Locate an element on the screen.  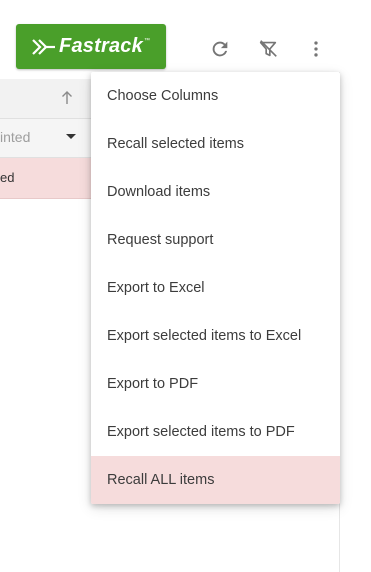
column-filter-select: inted is located at coordinates (15, 137).